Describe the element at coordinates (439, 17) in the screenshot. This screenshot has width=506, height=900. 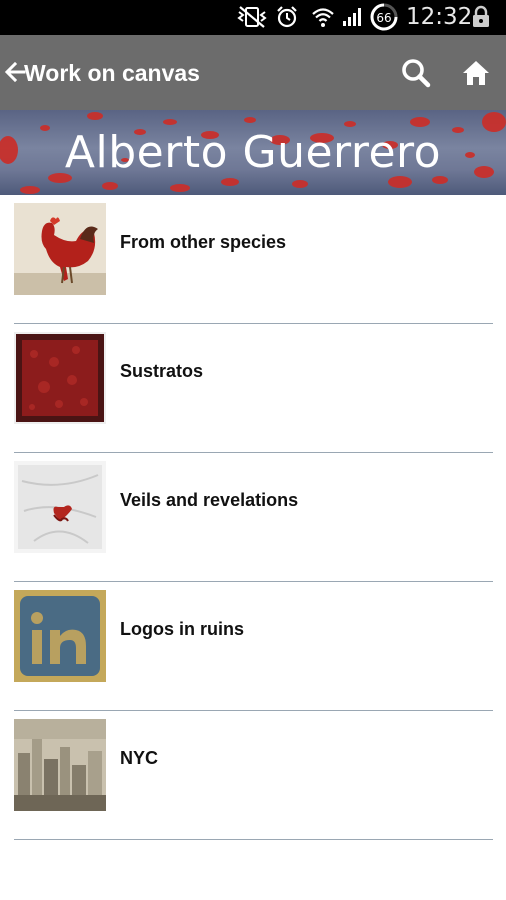
I see `clock: 12:32` at that location.